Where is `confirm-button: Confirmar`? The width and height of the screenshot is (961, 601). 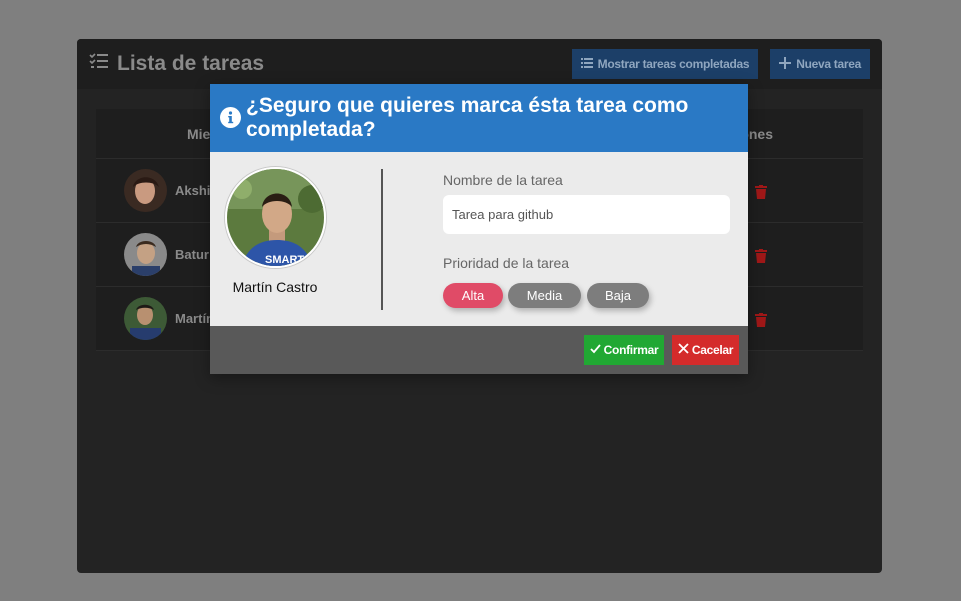 confirm-button: Confirmar is located at coordinates (624, 350).